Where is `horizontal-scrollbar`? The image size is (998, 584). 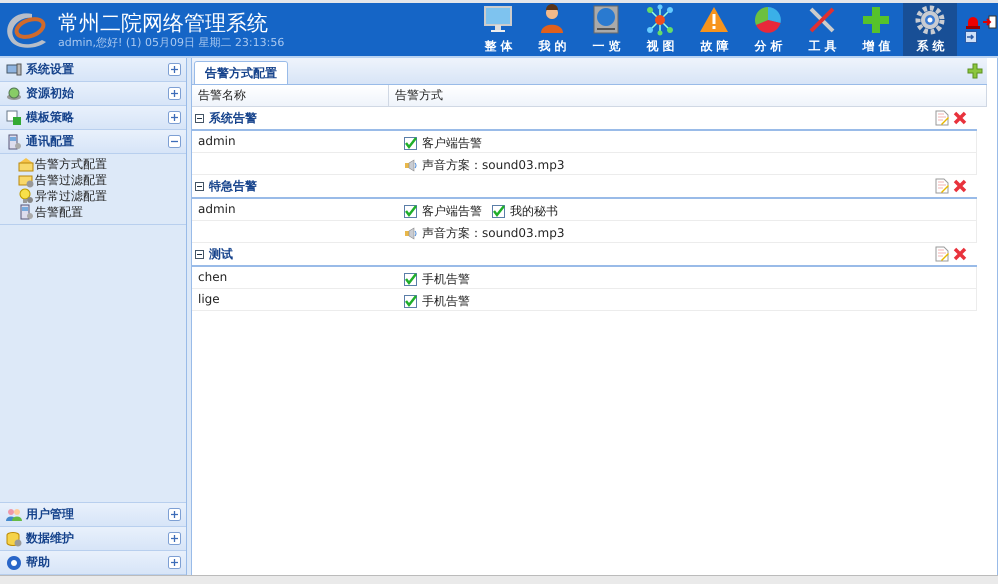
horizontal-scrollbar is located at coordinates (499, 579).